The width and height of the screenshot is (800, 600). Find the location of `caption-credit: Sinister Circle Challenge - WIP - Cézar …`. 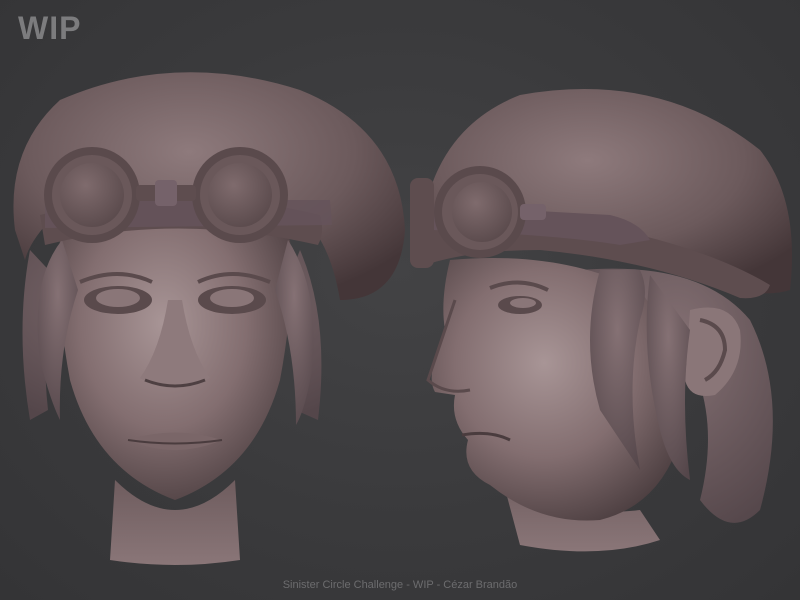

caption-credit: Sinister Circle Challenge - WIP - Cézar … is located at coordinates (400, 585).